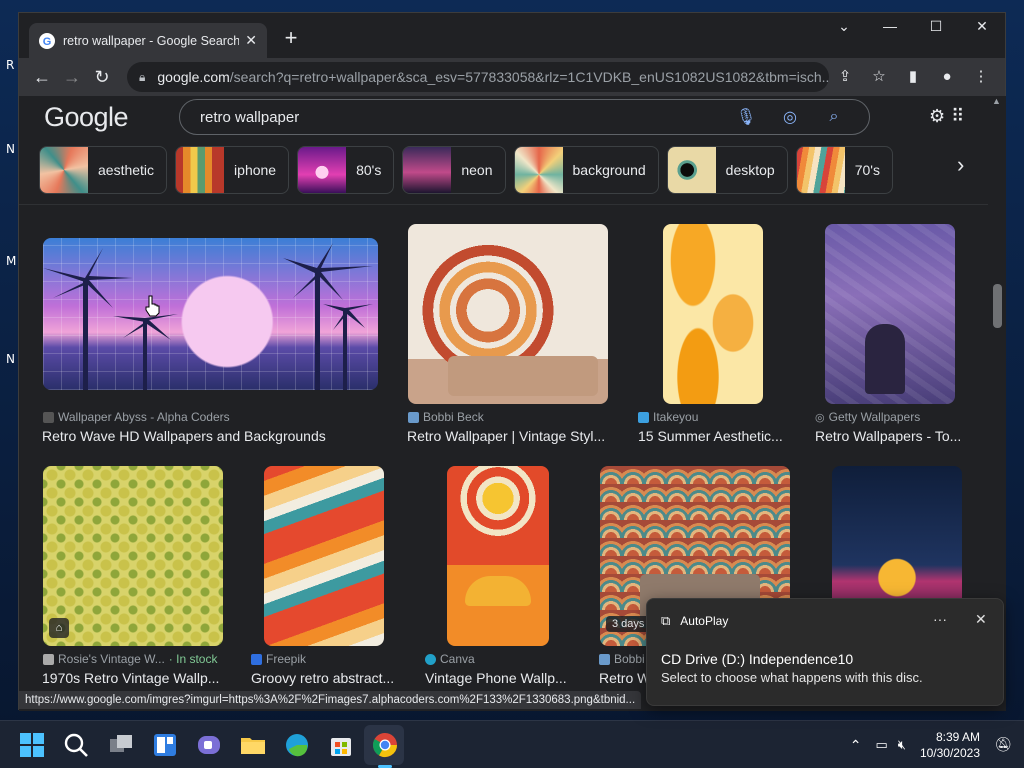  I want to click on search-icon, so click(76, 745).